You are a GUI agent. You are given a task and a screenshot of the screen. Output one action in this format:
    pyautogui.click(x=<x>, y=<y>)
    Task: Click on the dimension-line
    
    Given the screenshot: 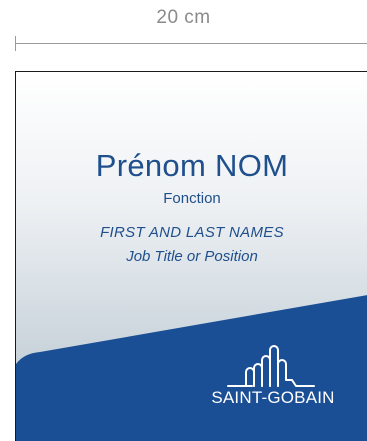 What is the action you would take?
    pyautogui.click(x=191, y=43)
    